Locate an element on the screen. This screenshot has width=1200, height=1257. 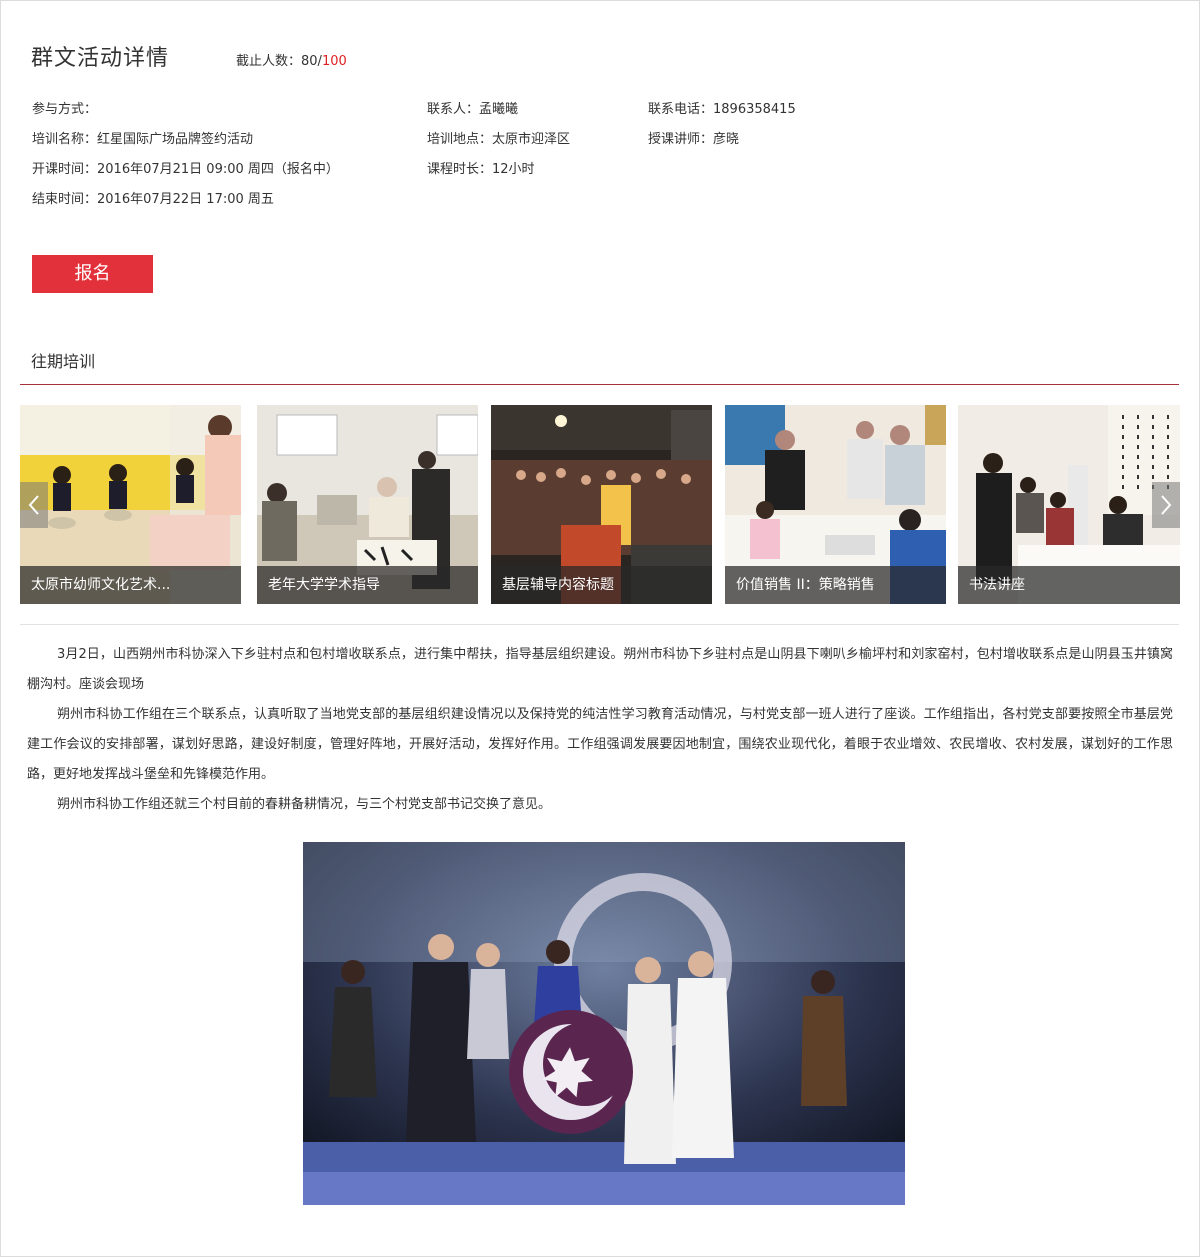
training-location: 培训地点：太原市迎泽区 is located at coordinates (499, 139).